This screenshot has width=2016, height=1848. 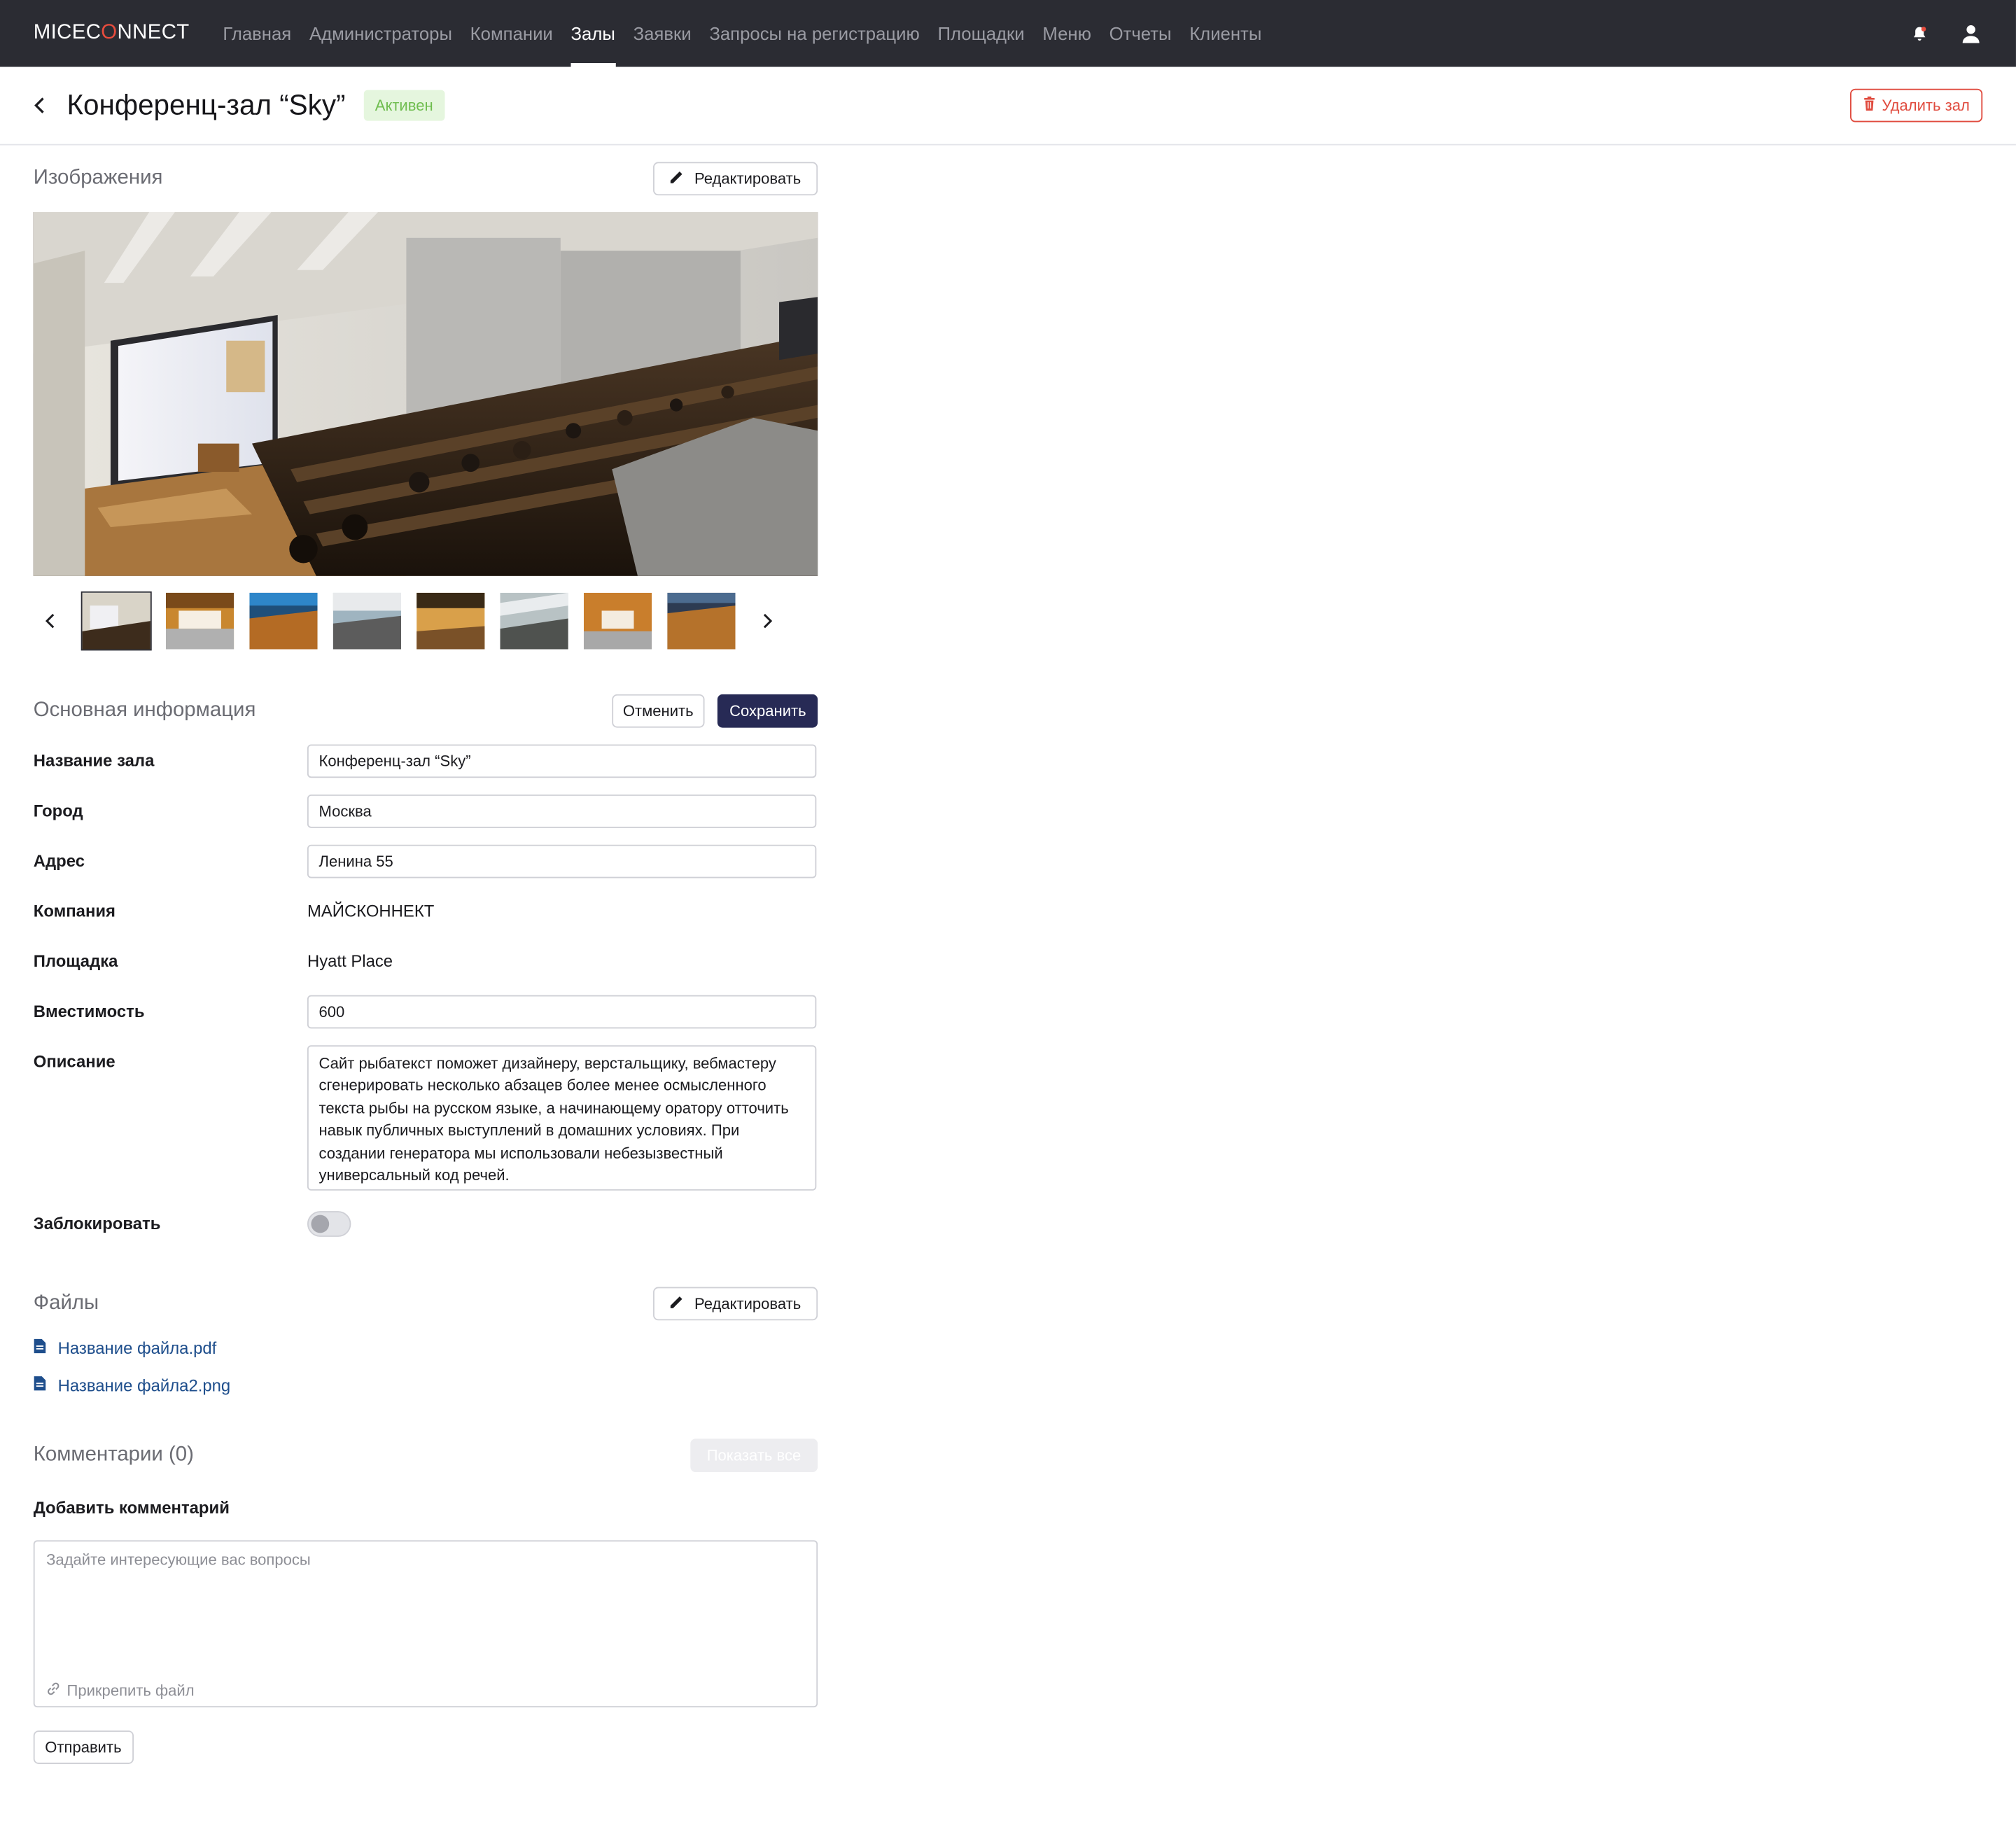 I want to click on nav-item-menu: Меню, so click(x=1066, y=33).